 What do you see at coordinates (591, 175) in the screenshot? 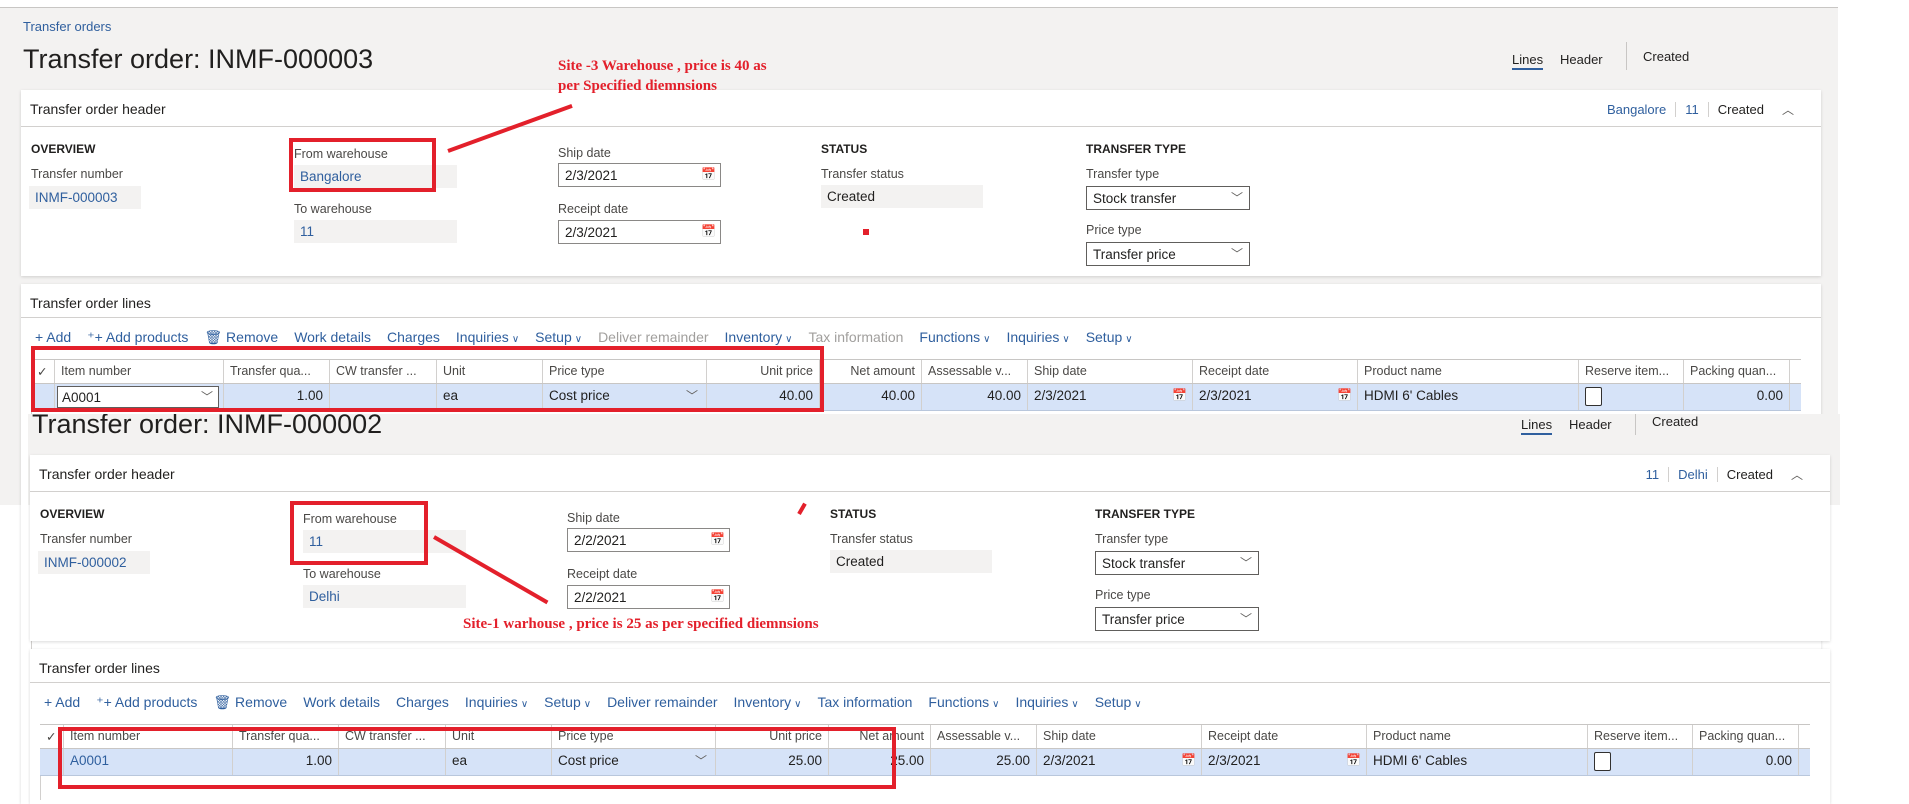
I see `ship-date-value: 2/3/2021` at bounding box center [591, 175].